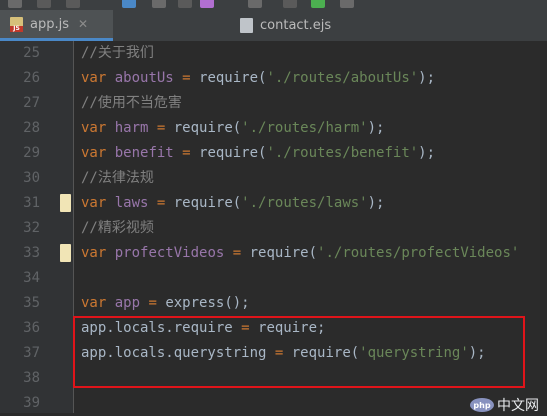 The height and width of the screenshot is (416, 547). I want to click on file-icon, so click(246, 25).